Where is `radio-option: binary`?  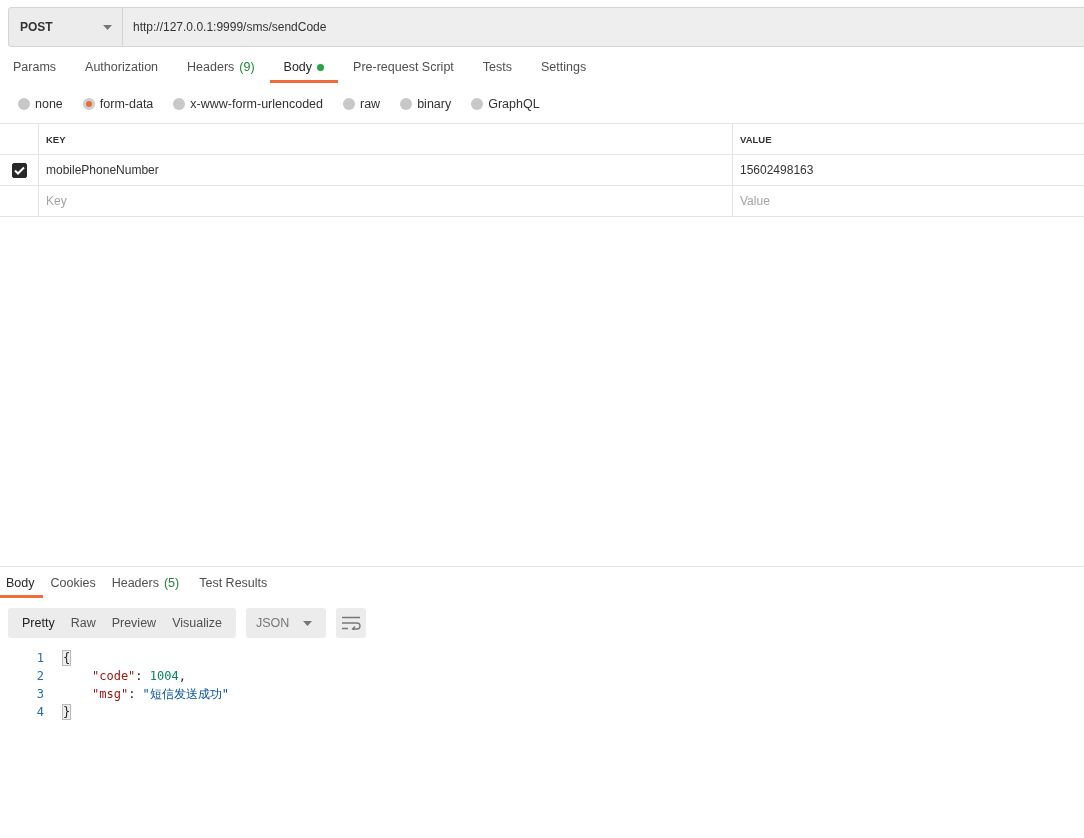
radio-option: binary is located at coordinates (426, 104).